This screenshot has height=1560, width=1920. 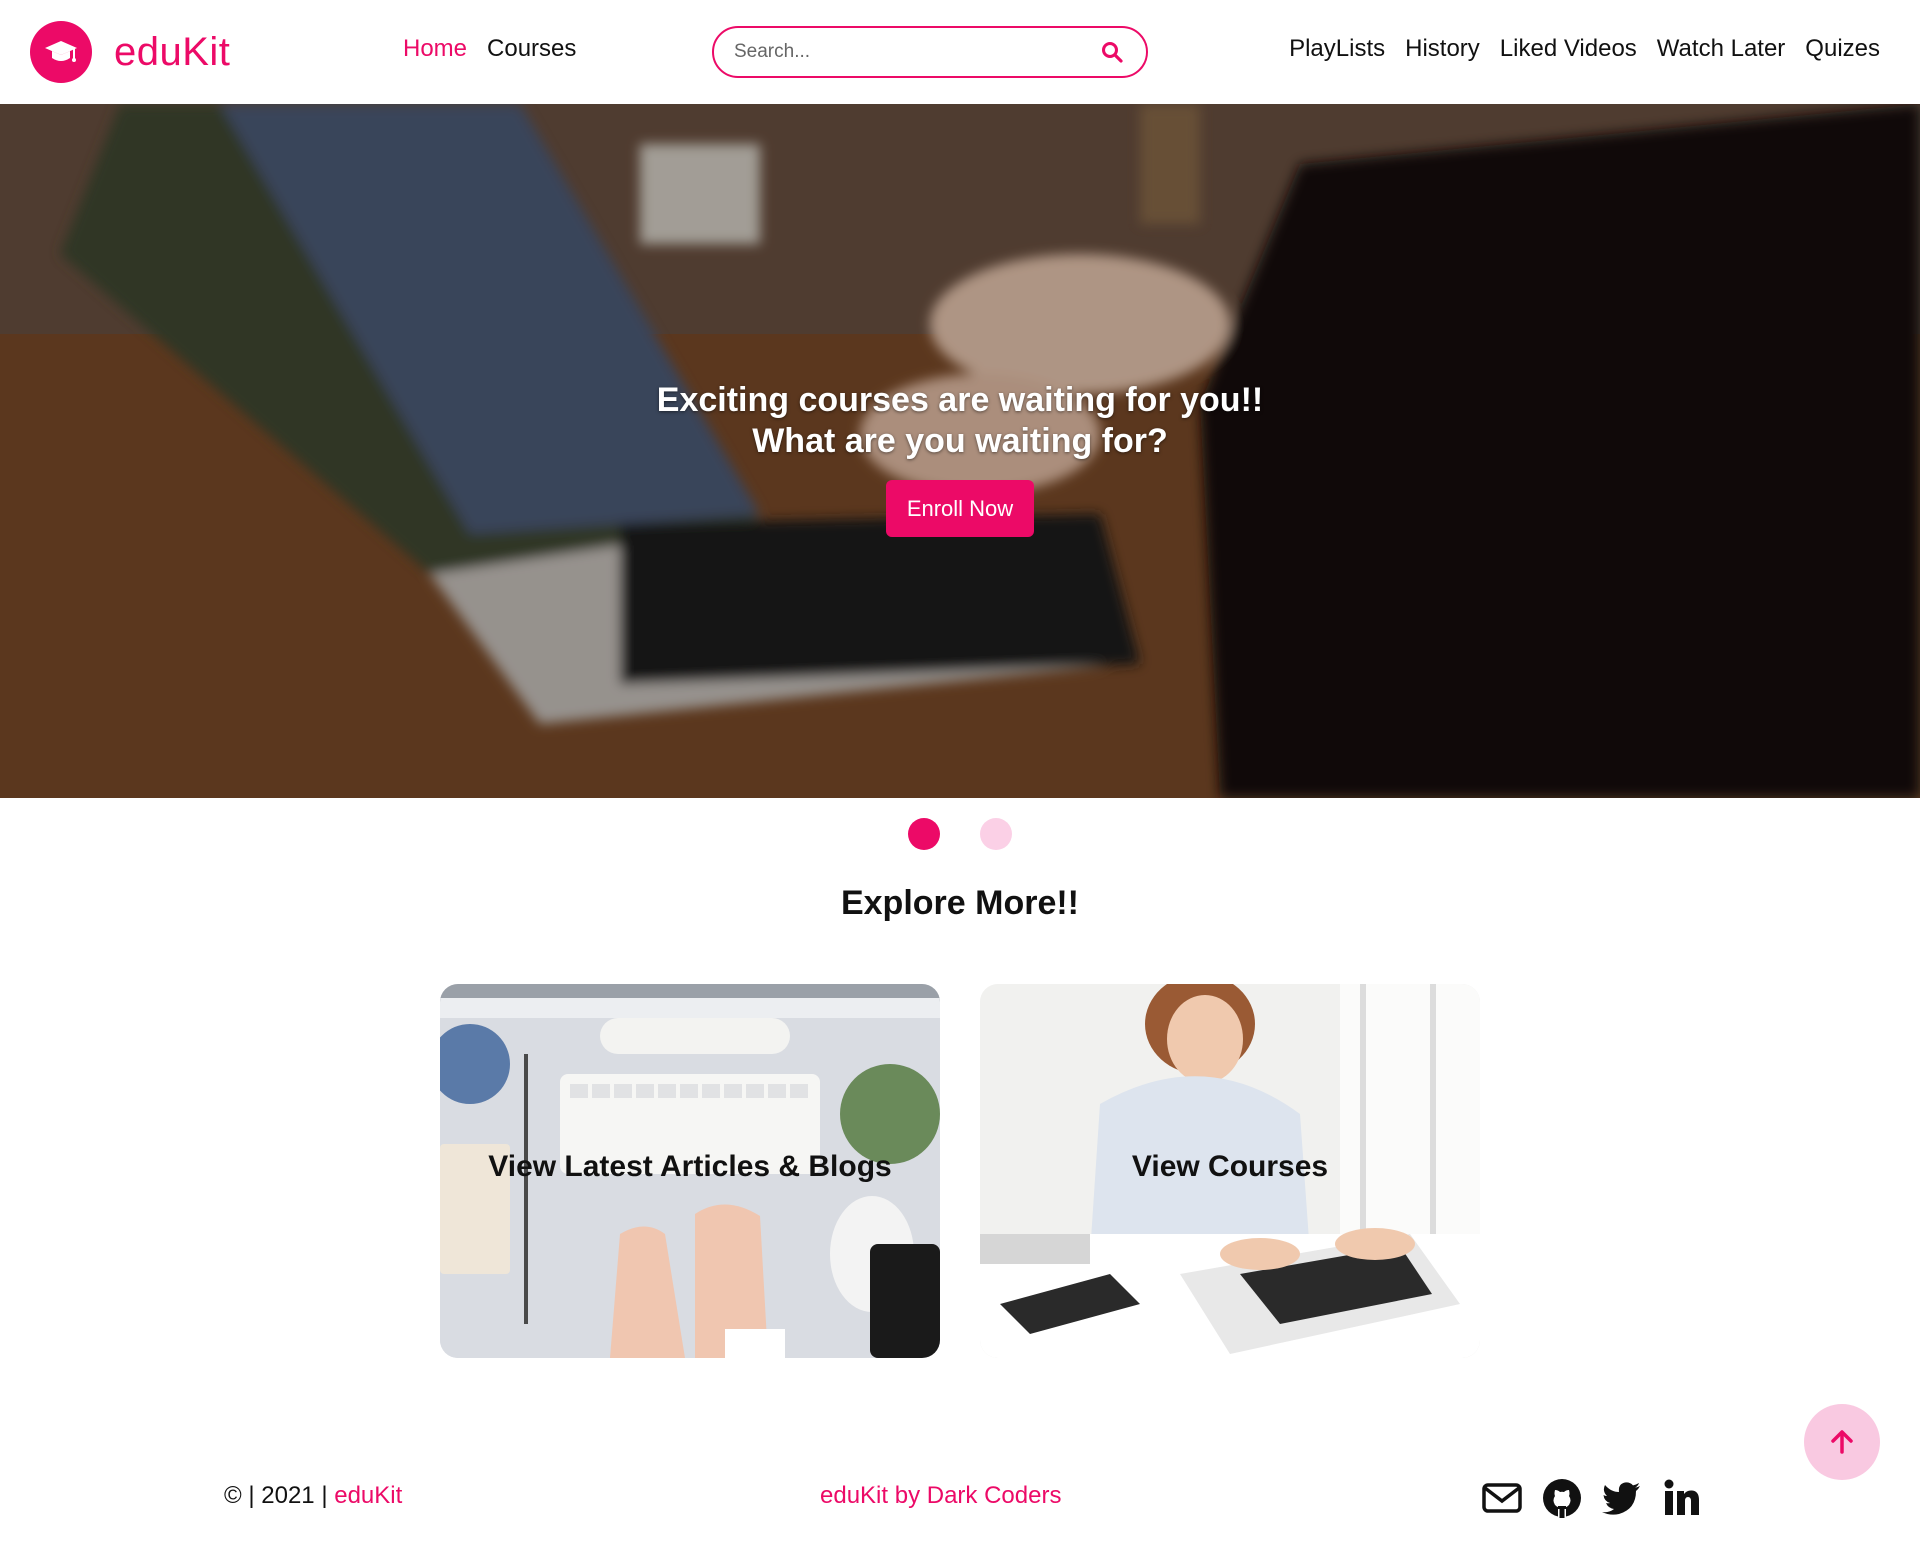 I want to click on search-icon, so click(x=1112, y=52).